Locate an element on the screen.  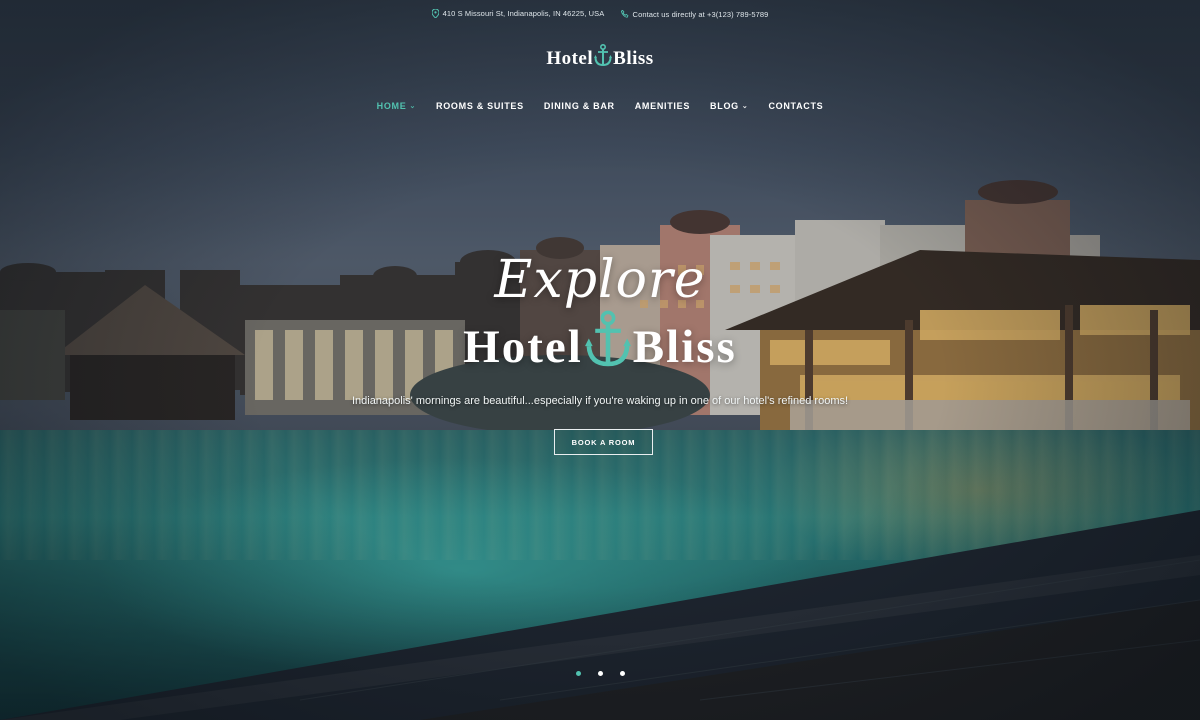
contact-text: Contact us directly at +3(123) 789-5789 is located at coordinates (700, 14).